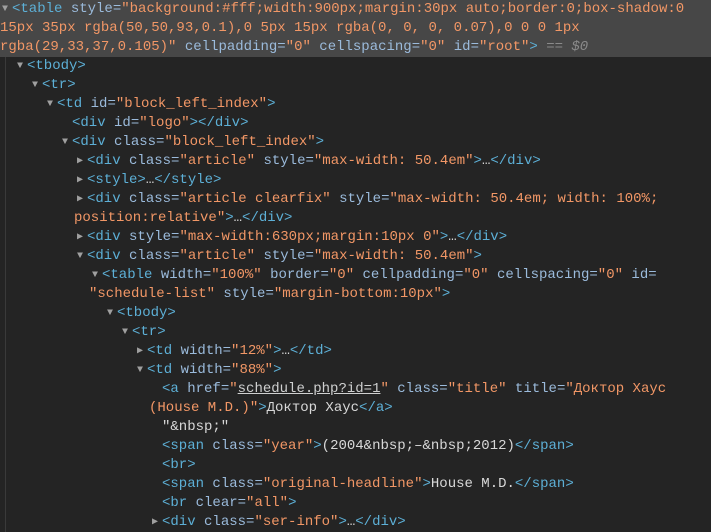 The height and width of the screenshot is (532, 711). Describe the element at coordinates (355, 522) in the screenshot. I see `dom-node: ▶ <div class="ser-info">…</div>` at that location.